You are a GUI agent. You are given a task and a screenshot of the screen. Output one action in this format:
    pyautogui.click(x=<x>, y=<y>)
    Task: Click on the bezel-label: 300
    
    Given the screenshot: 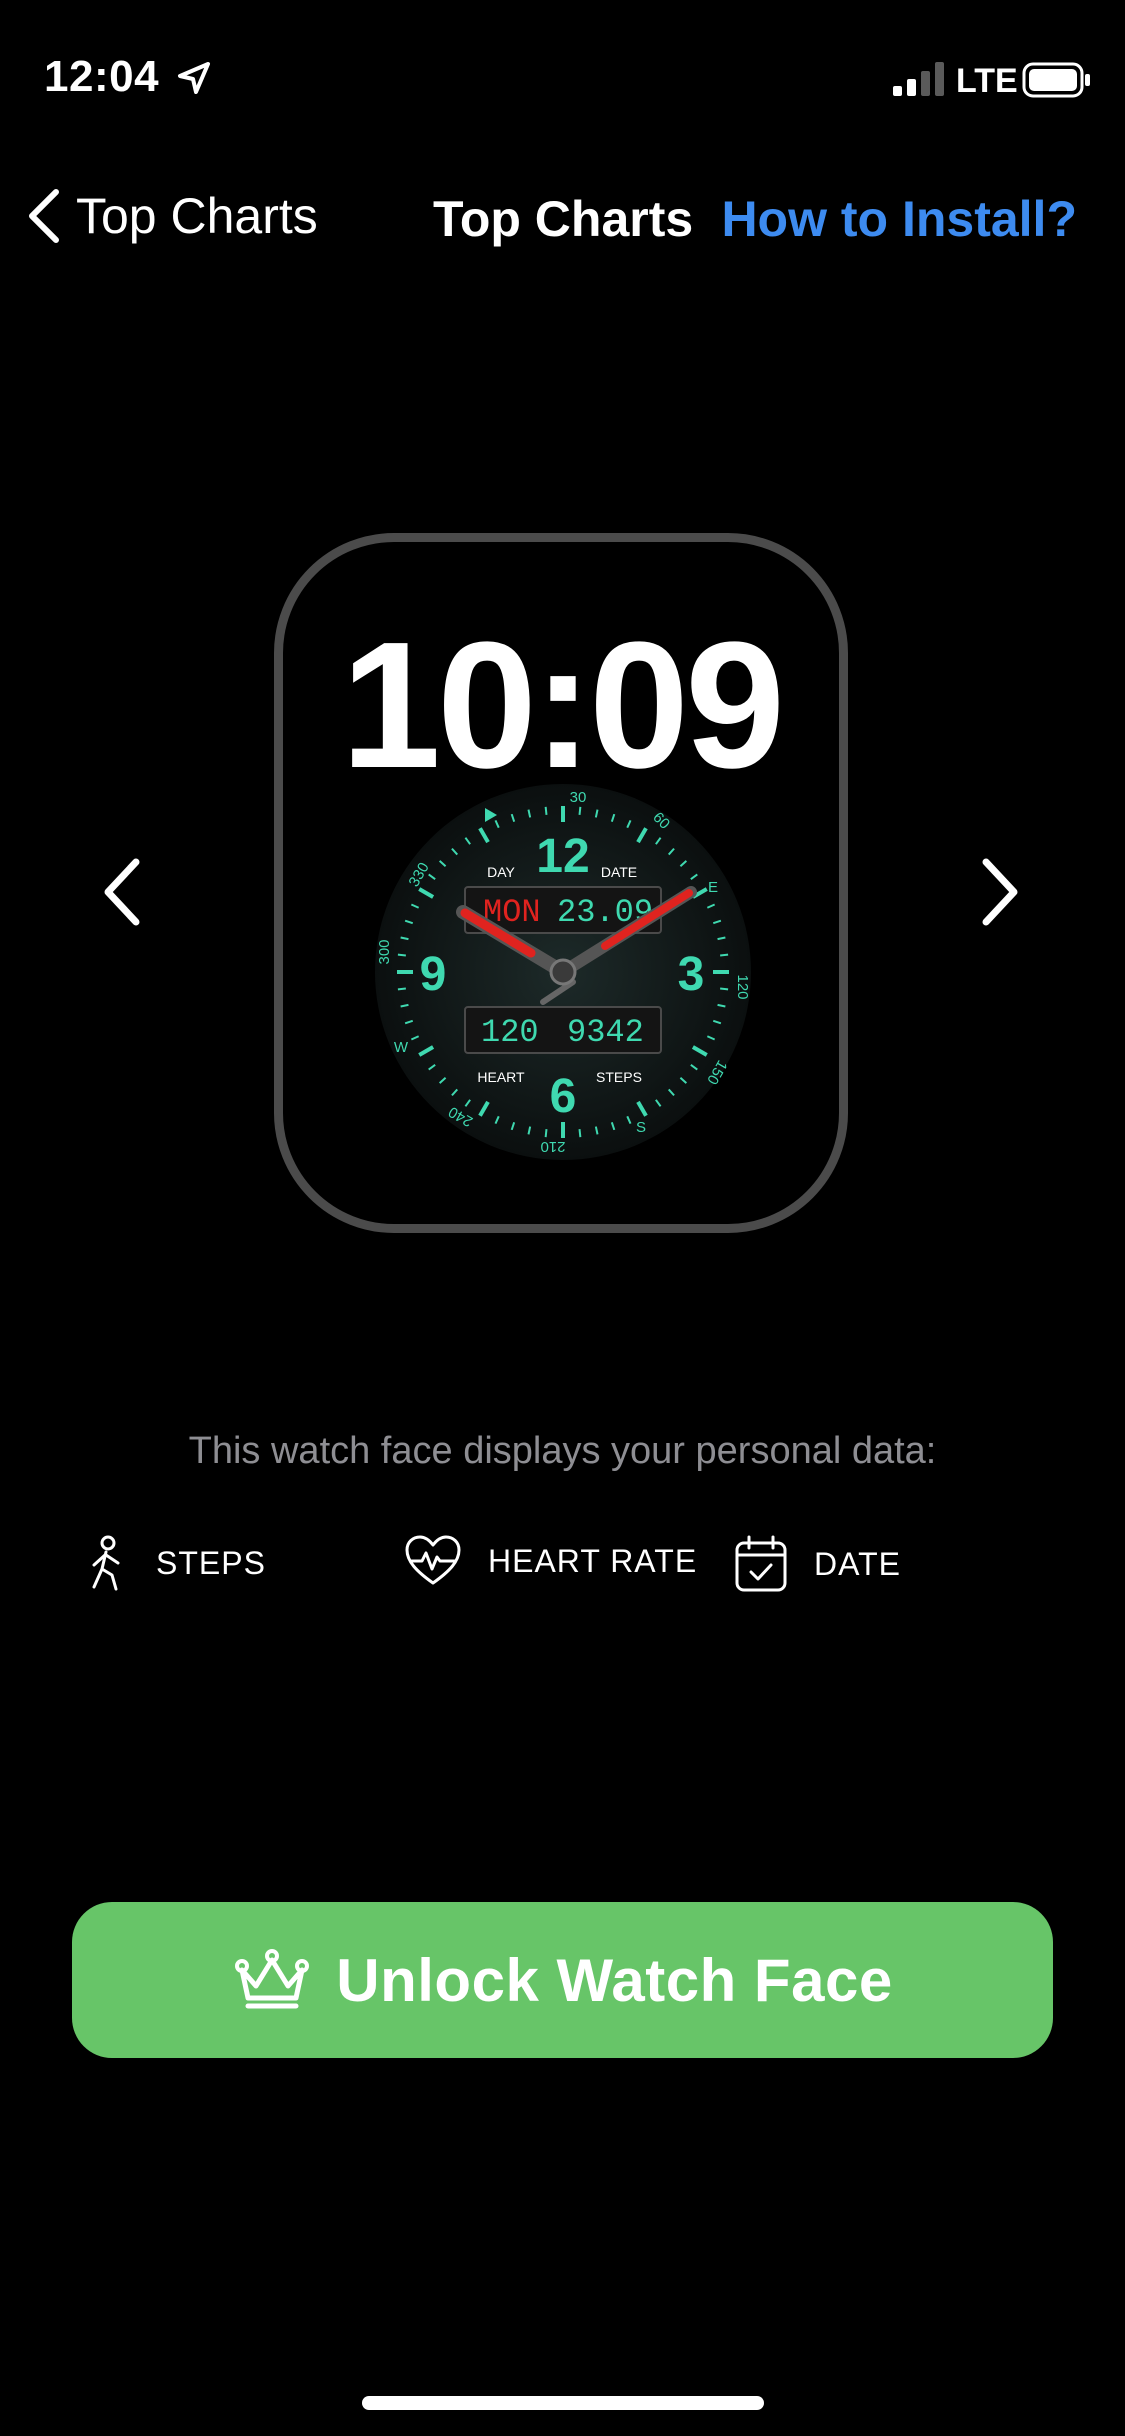 What is the action you would take?
    pyautogui.click(x=384, y=951)
    